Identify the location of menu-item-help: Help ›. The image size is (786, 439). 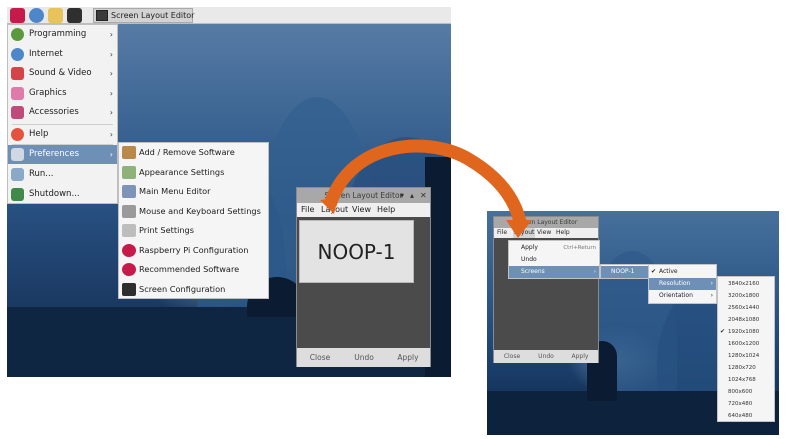
(62, 134).